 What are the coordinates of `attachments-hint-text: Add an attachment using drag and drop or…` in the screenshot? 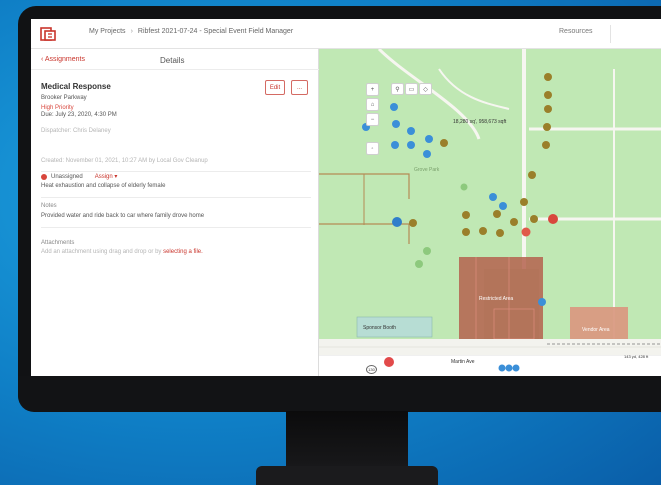 It's located at (101, 252).